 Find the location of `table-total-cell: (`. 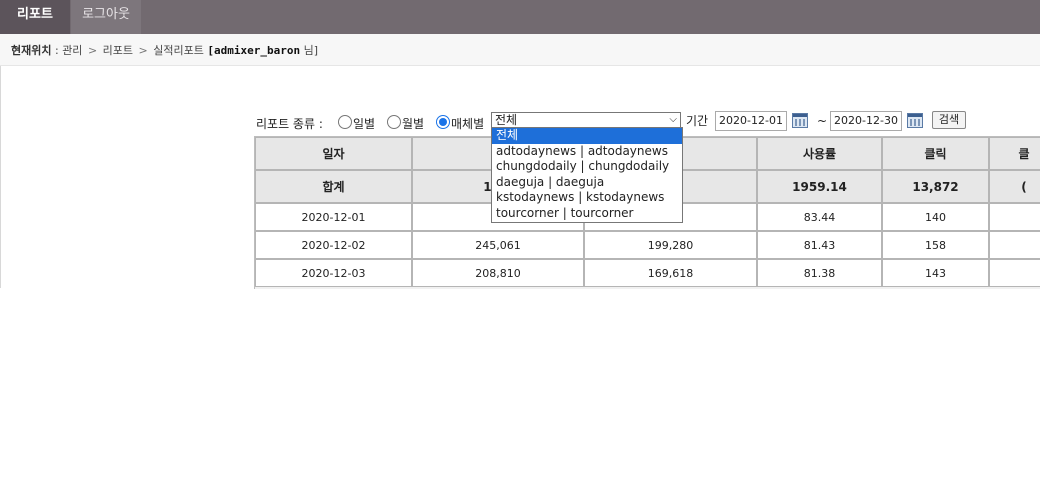

table-total-cell: ( is located at coordinates (1014, 186).